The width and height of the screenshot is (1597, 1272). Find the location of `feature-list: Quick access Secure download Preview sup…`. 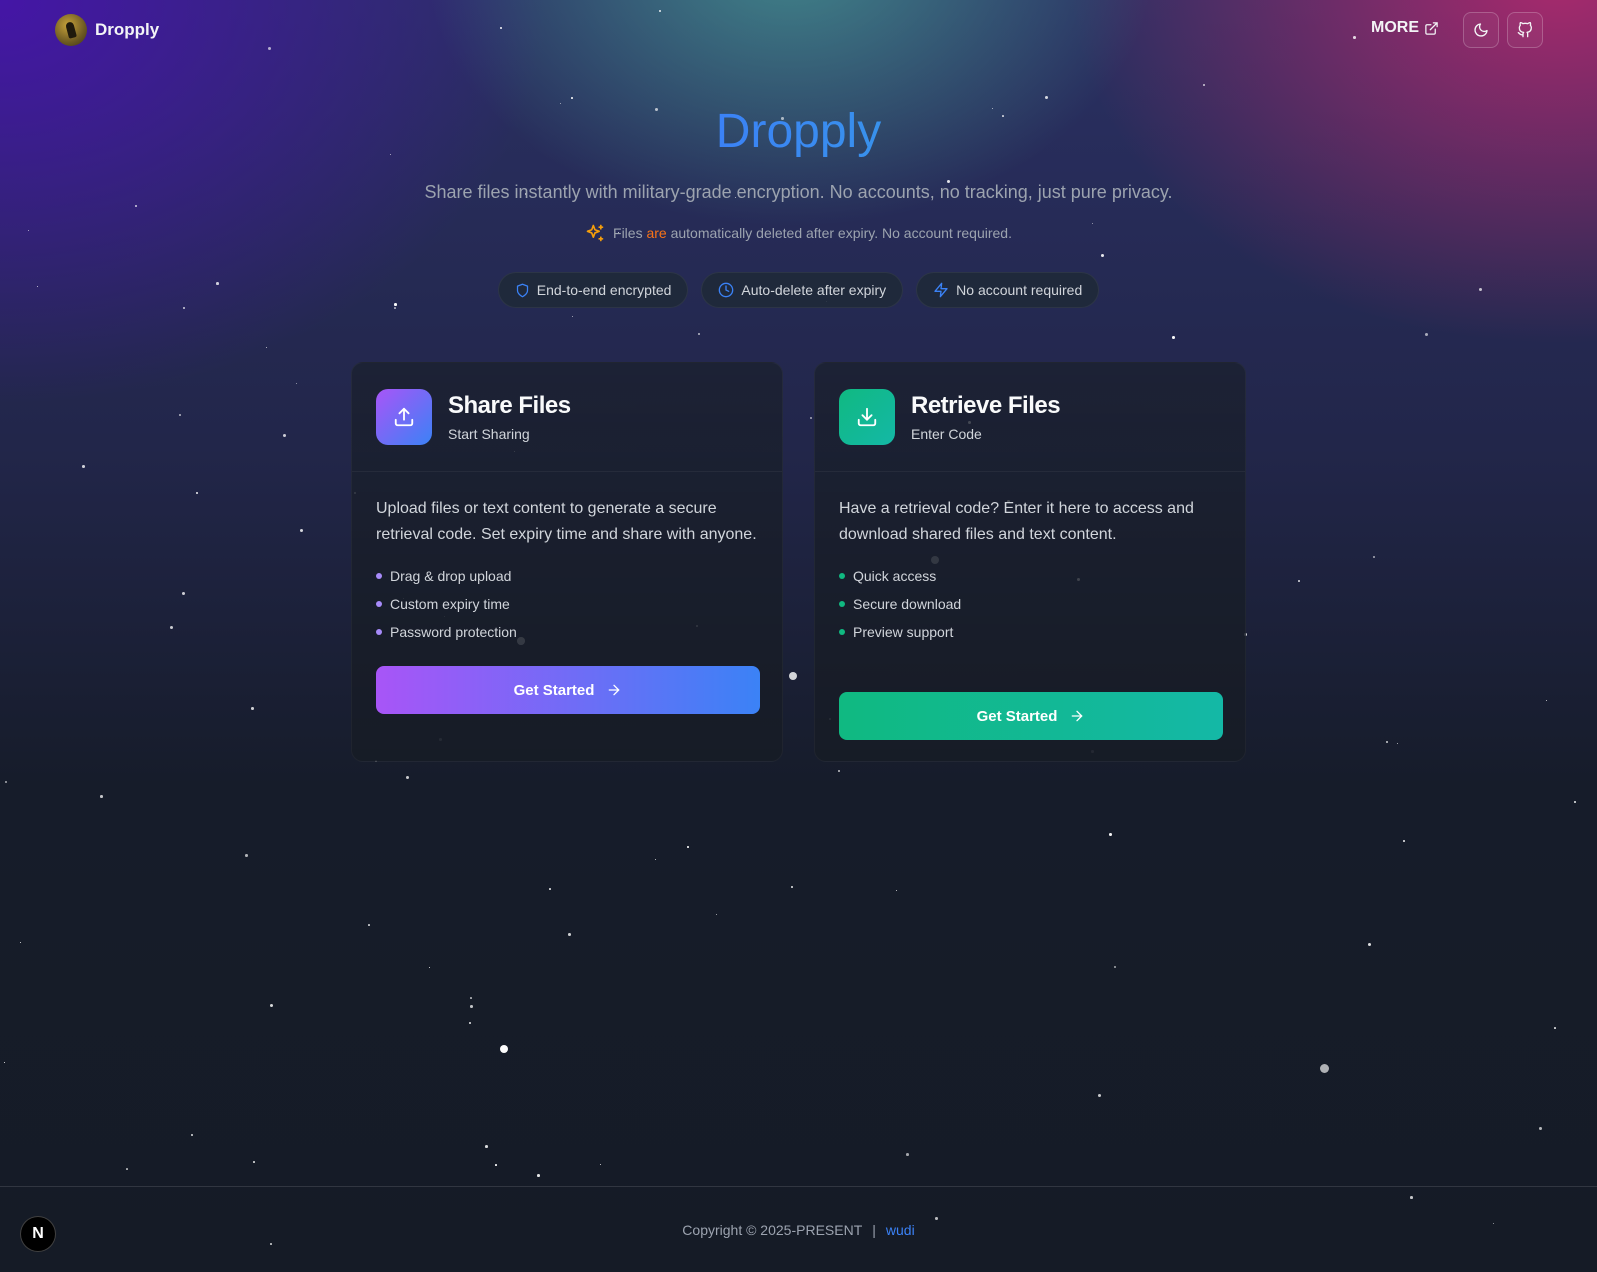

feature-list: Quick access Secure download Preview sup… is located at coordinates (1030, 604).